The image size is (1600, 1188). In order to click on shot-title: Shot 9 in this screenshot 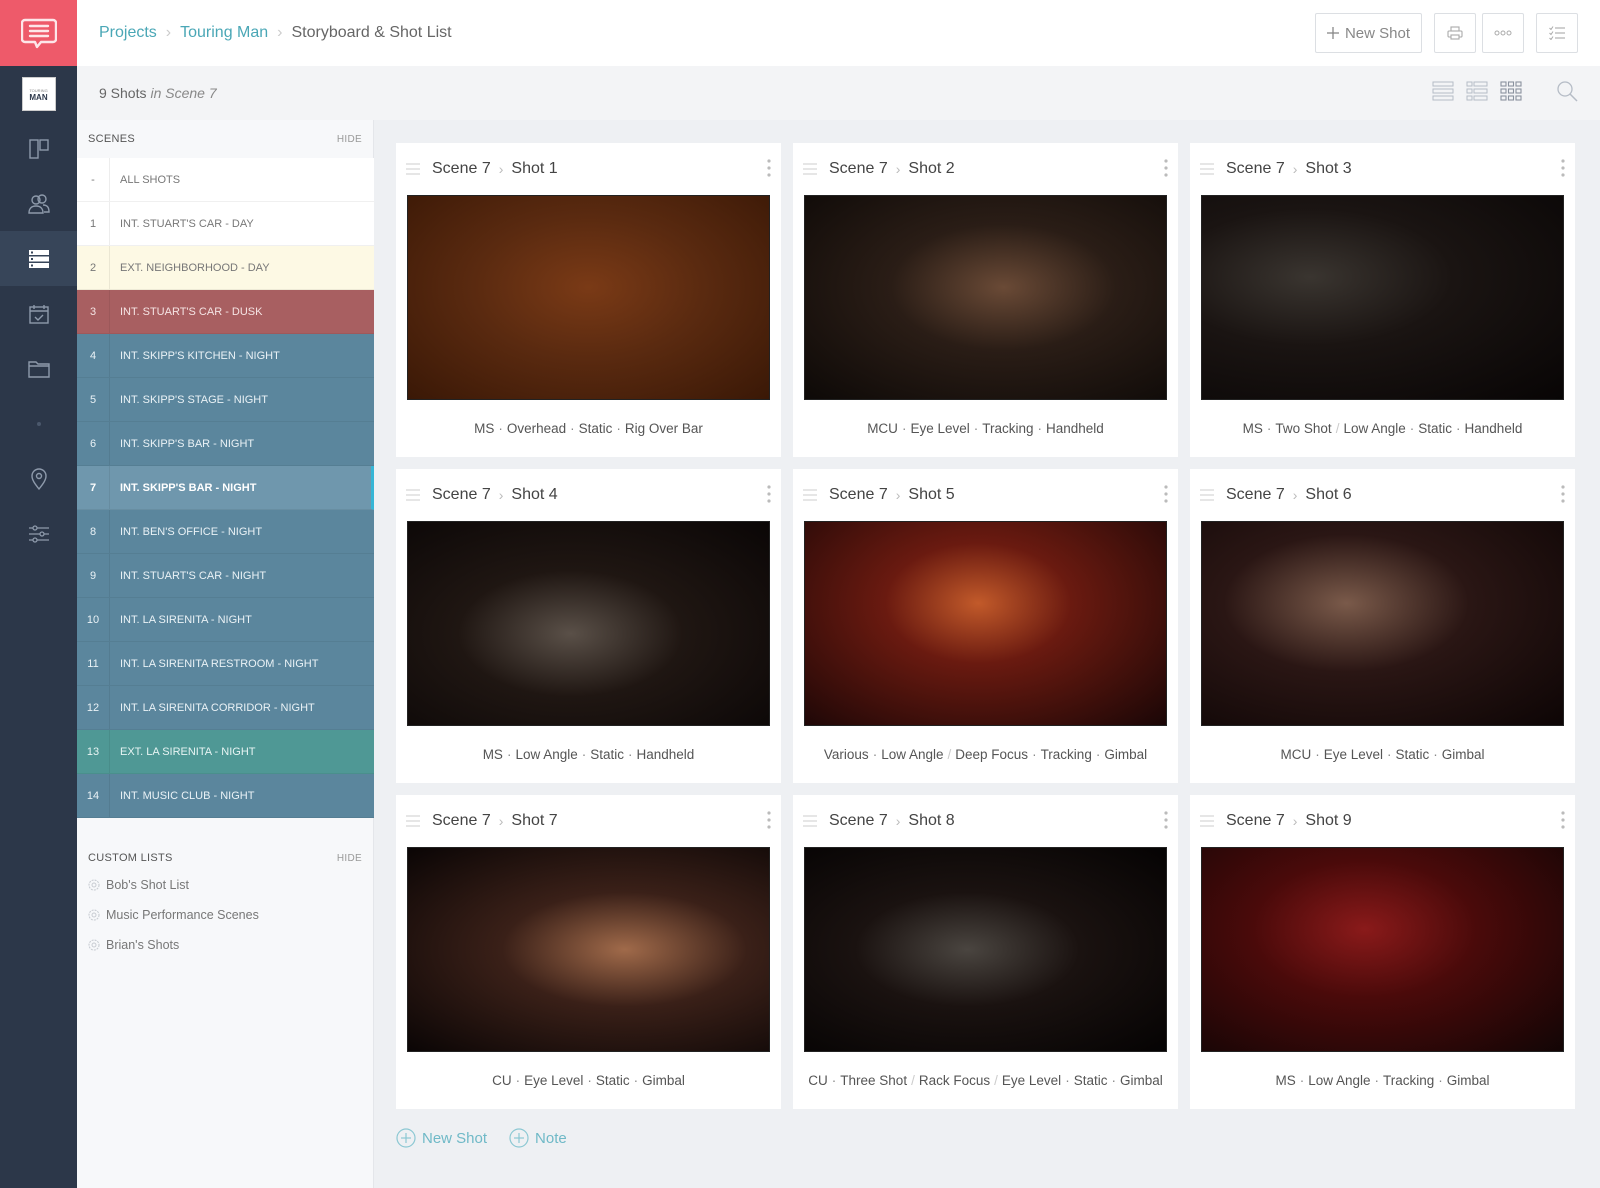, I will do `click(1328, 821)`.